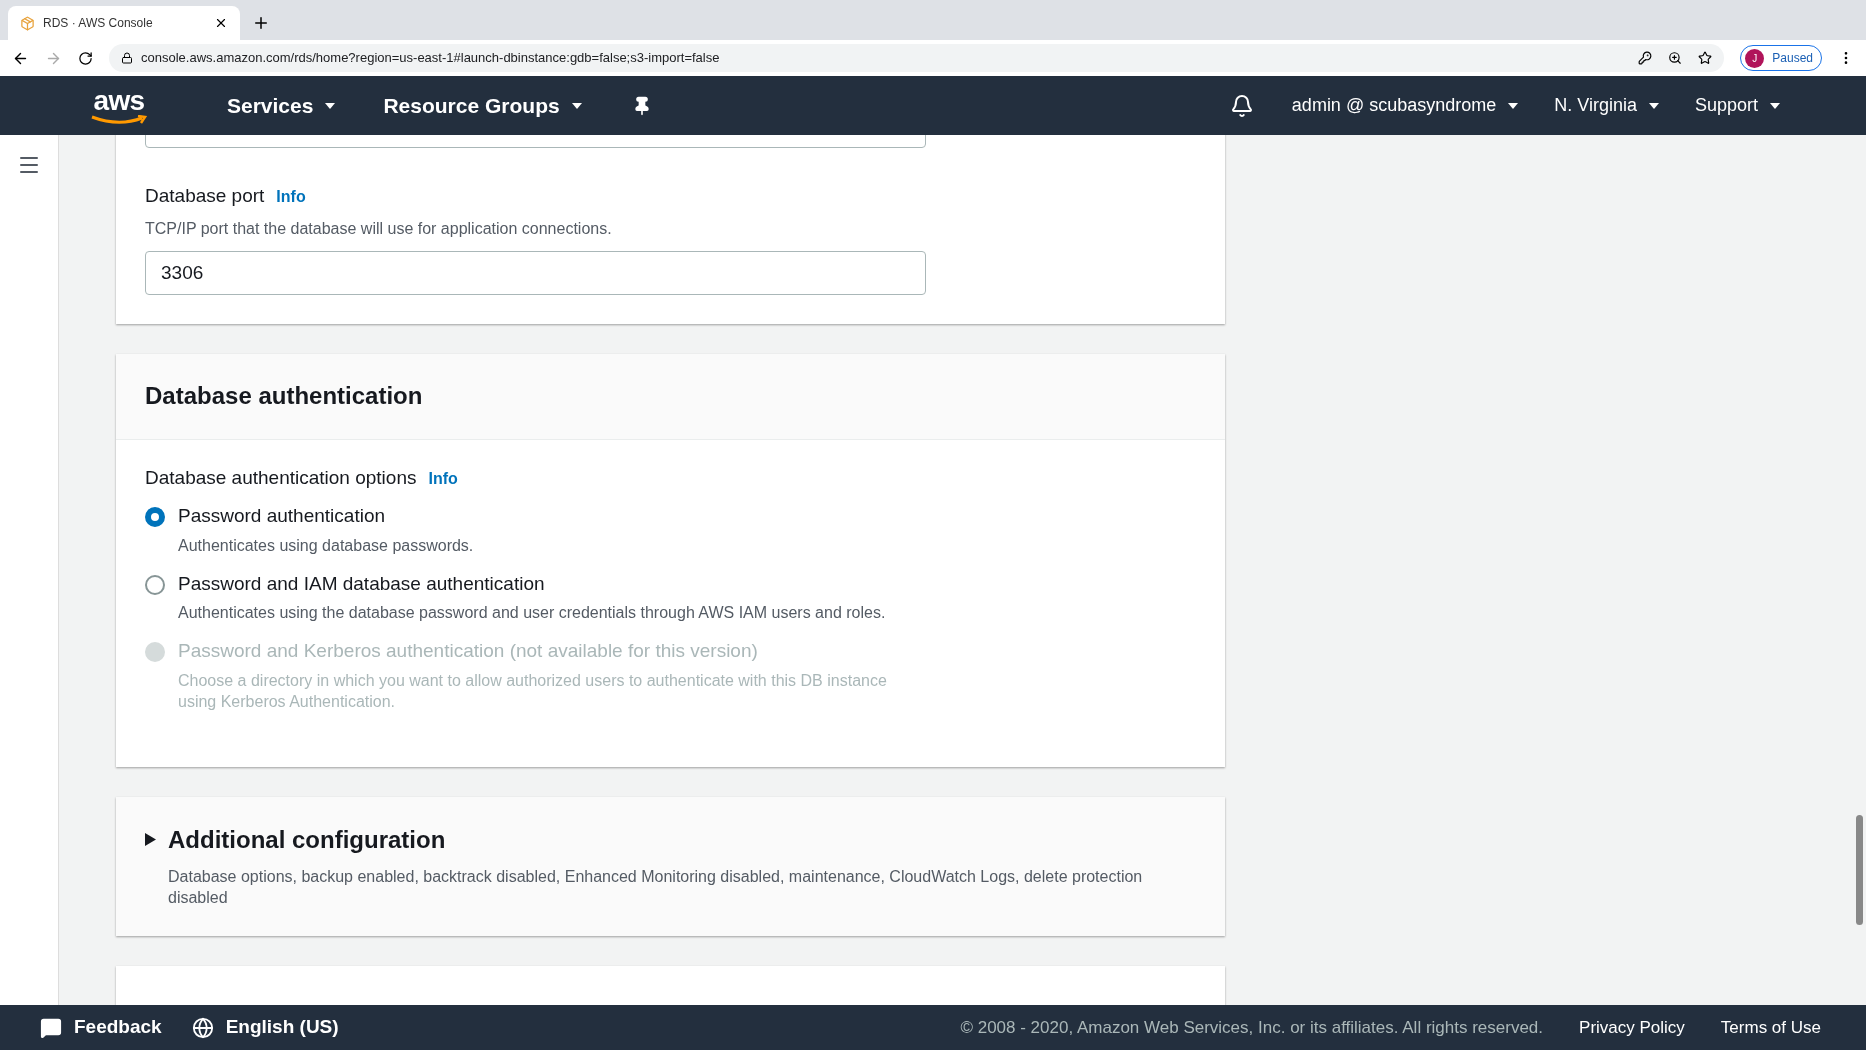  I want to click on radio-label: Password and IAM database authentication, so click(545, 583).